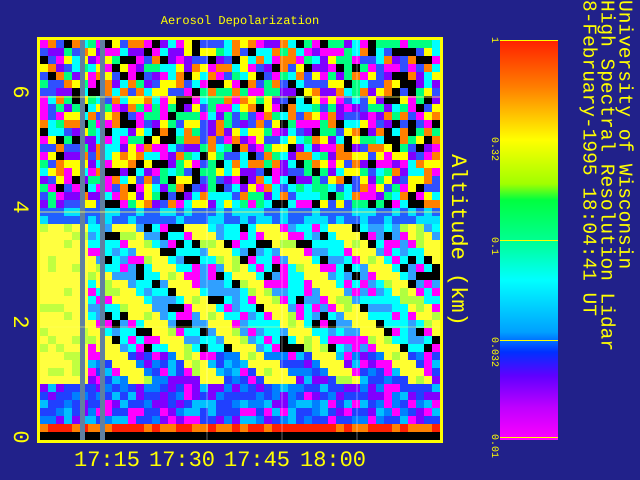 The height and width of the screenshot is (480, 640). What do you see at coordinates (333, 461) in the screenshot?
I see `x-tick-label: 18:00` at bounding box center [333, 461].